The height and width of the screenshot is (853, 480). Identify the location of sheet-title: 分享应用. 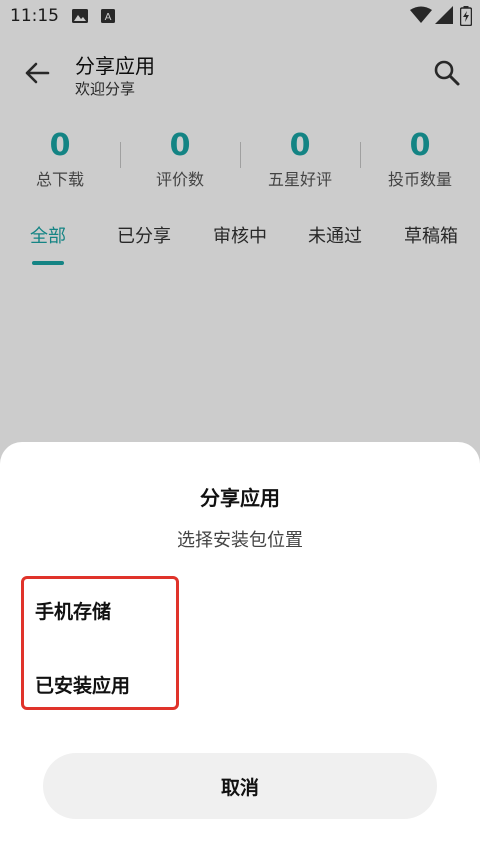
(240, 498).